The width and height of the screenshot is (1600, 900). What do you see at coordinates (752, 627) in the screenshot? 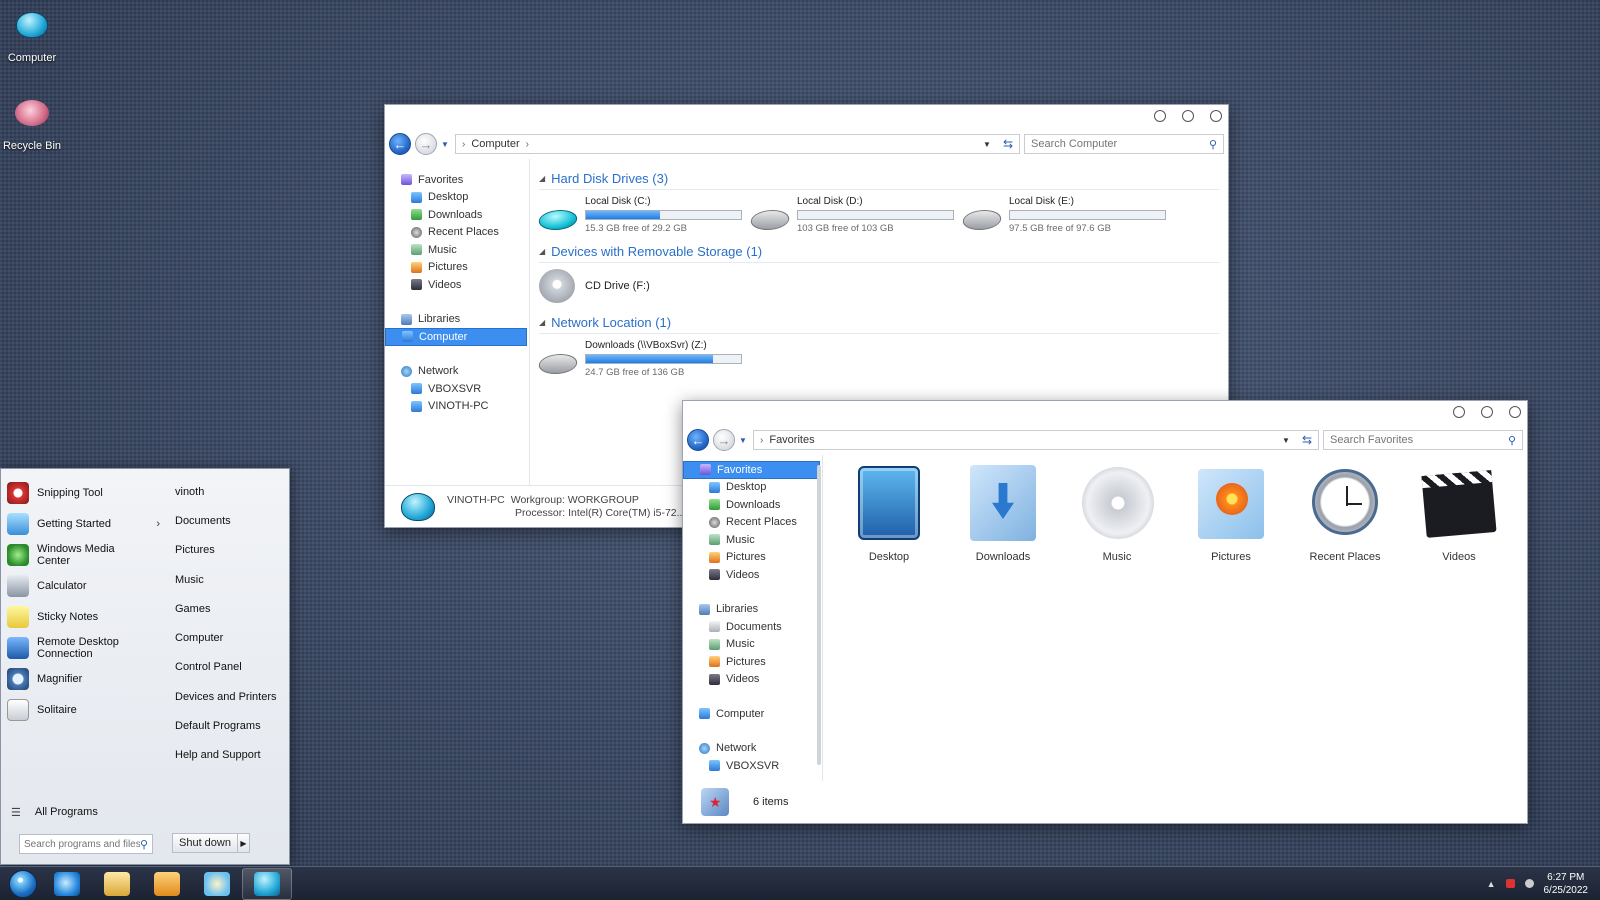
I see `nav-lib-documents: Documents` at bounding box center [752, 627].